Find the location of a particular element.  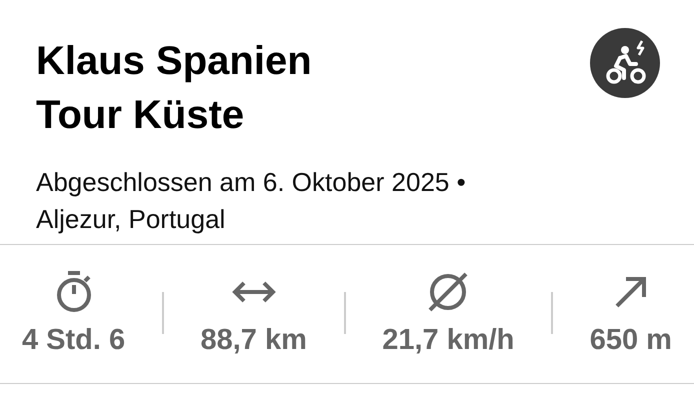

diameter-icon is located at coordinates (448, 292).